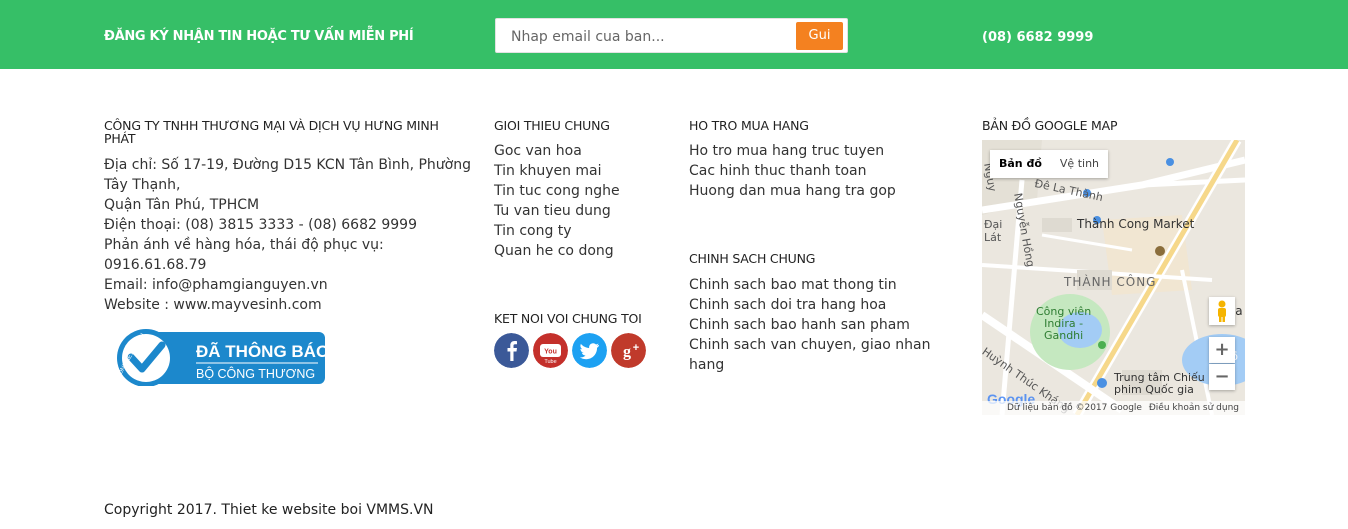 The image size is (1348, 529). Describe the element at coordinates (1222, 311) in the screenshot. I see `street-view-pegman-icon` at that location.